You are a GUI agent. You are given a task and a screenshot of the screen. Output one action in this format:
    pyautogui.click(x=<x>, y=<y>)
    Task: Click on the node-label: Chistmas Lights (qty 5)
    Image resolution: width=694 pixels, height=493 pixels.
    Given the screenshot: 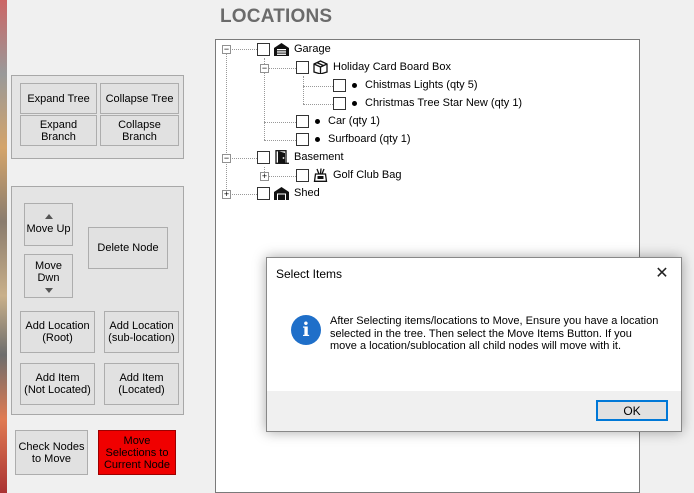 What is the action you would take?
    pyautogui.click(x=421, y=85)
    